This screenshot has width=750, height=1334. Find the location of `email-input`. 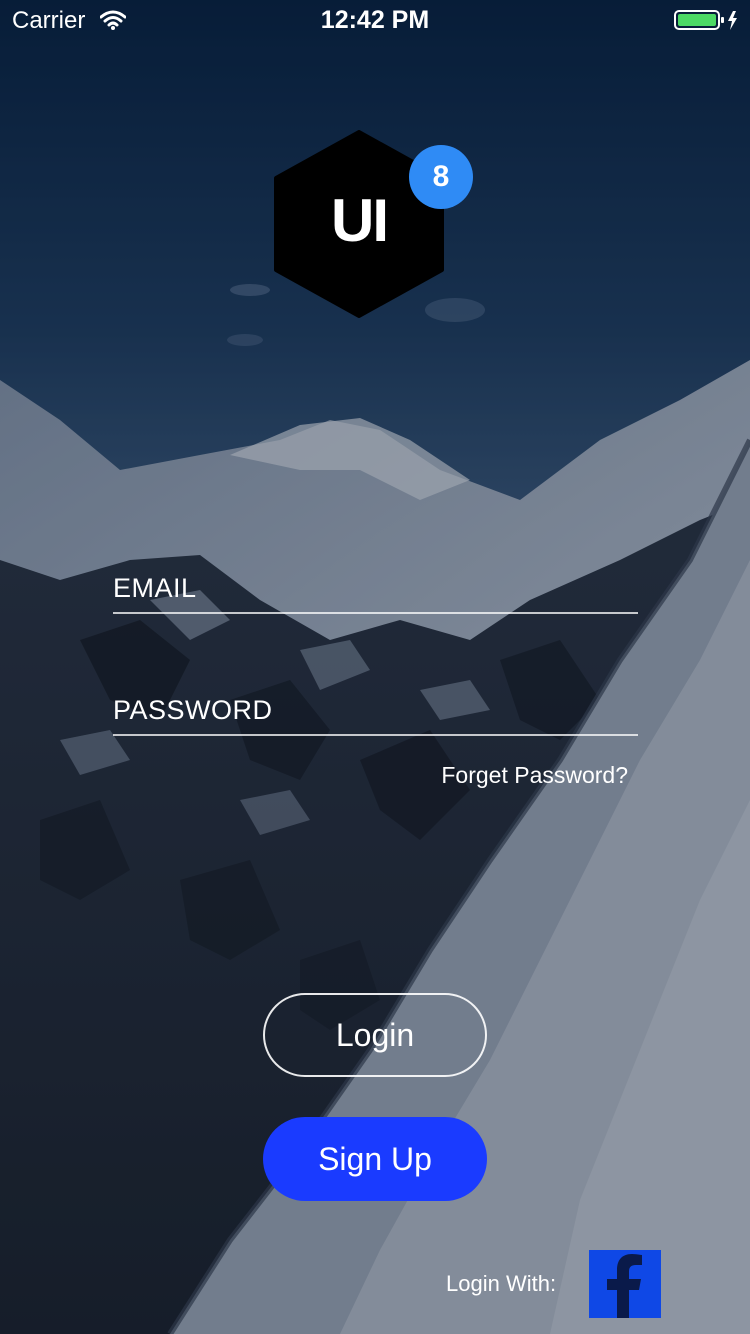

email-input is located at coordinates (375, 588).